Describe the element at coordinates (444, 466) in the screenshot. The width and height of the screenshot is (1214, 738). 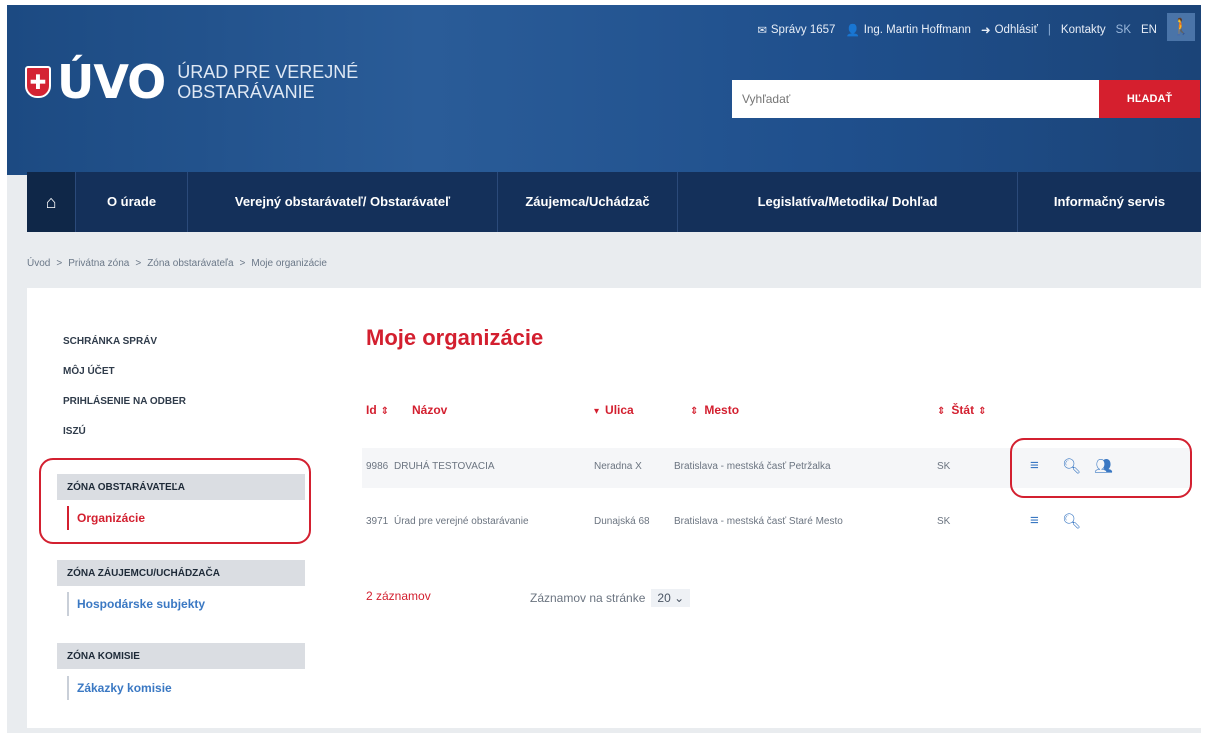
I see `cell-nazov: DRUHÁ TESTOVACIA` at that location.